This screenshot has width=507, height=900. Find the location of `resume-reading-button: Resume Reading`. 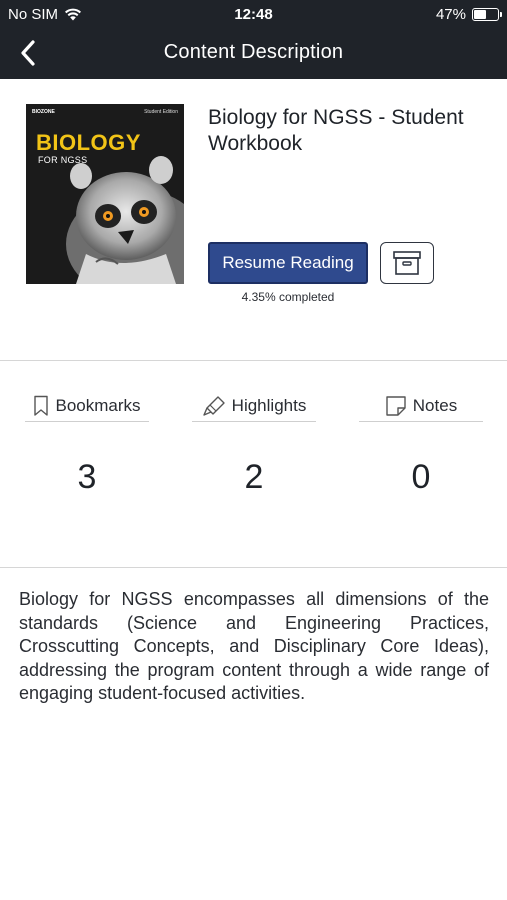

resume-reading-button: Resume Reading is located at coordinates (288, 263).